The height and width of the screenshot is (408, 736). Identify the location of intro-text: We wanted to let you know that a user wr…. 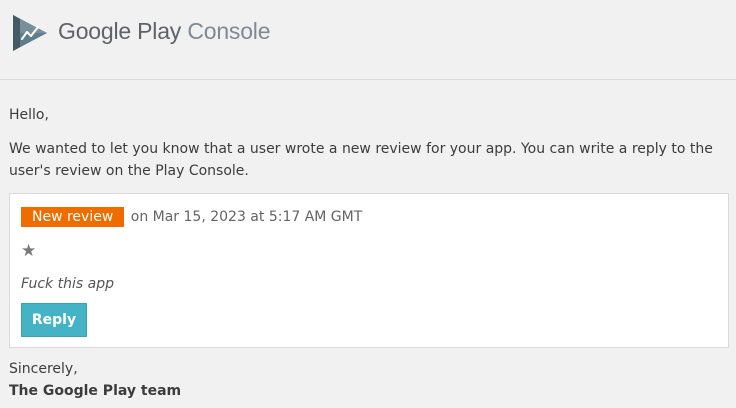
(361, 160).